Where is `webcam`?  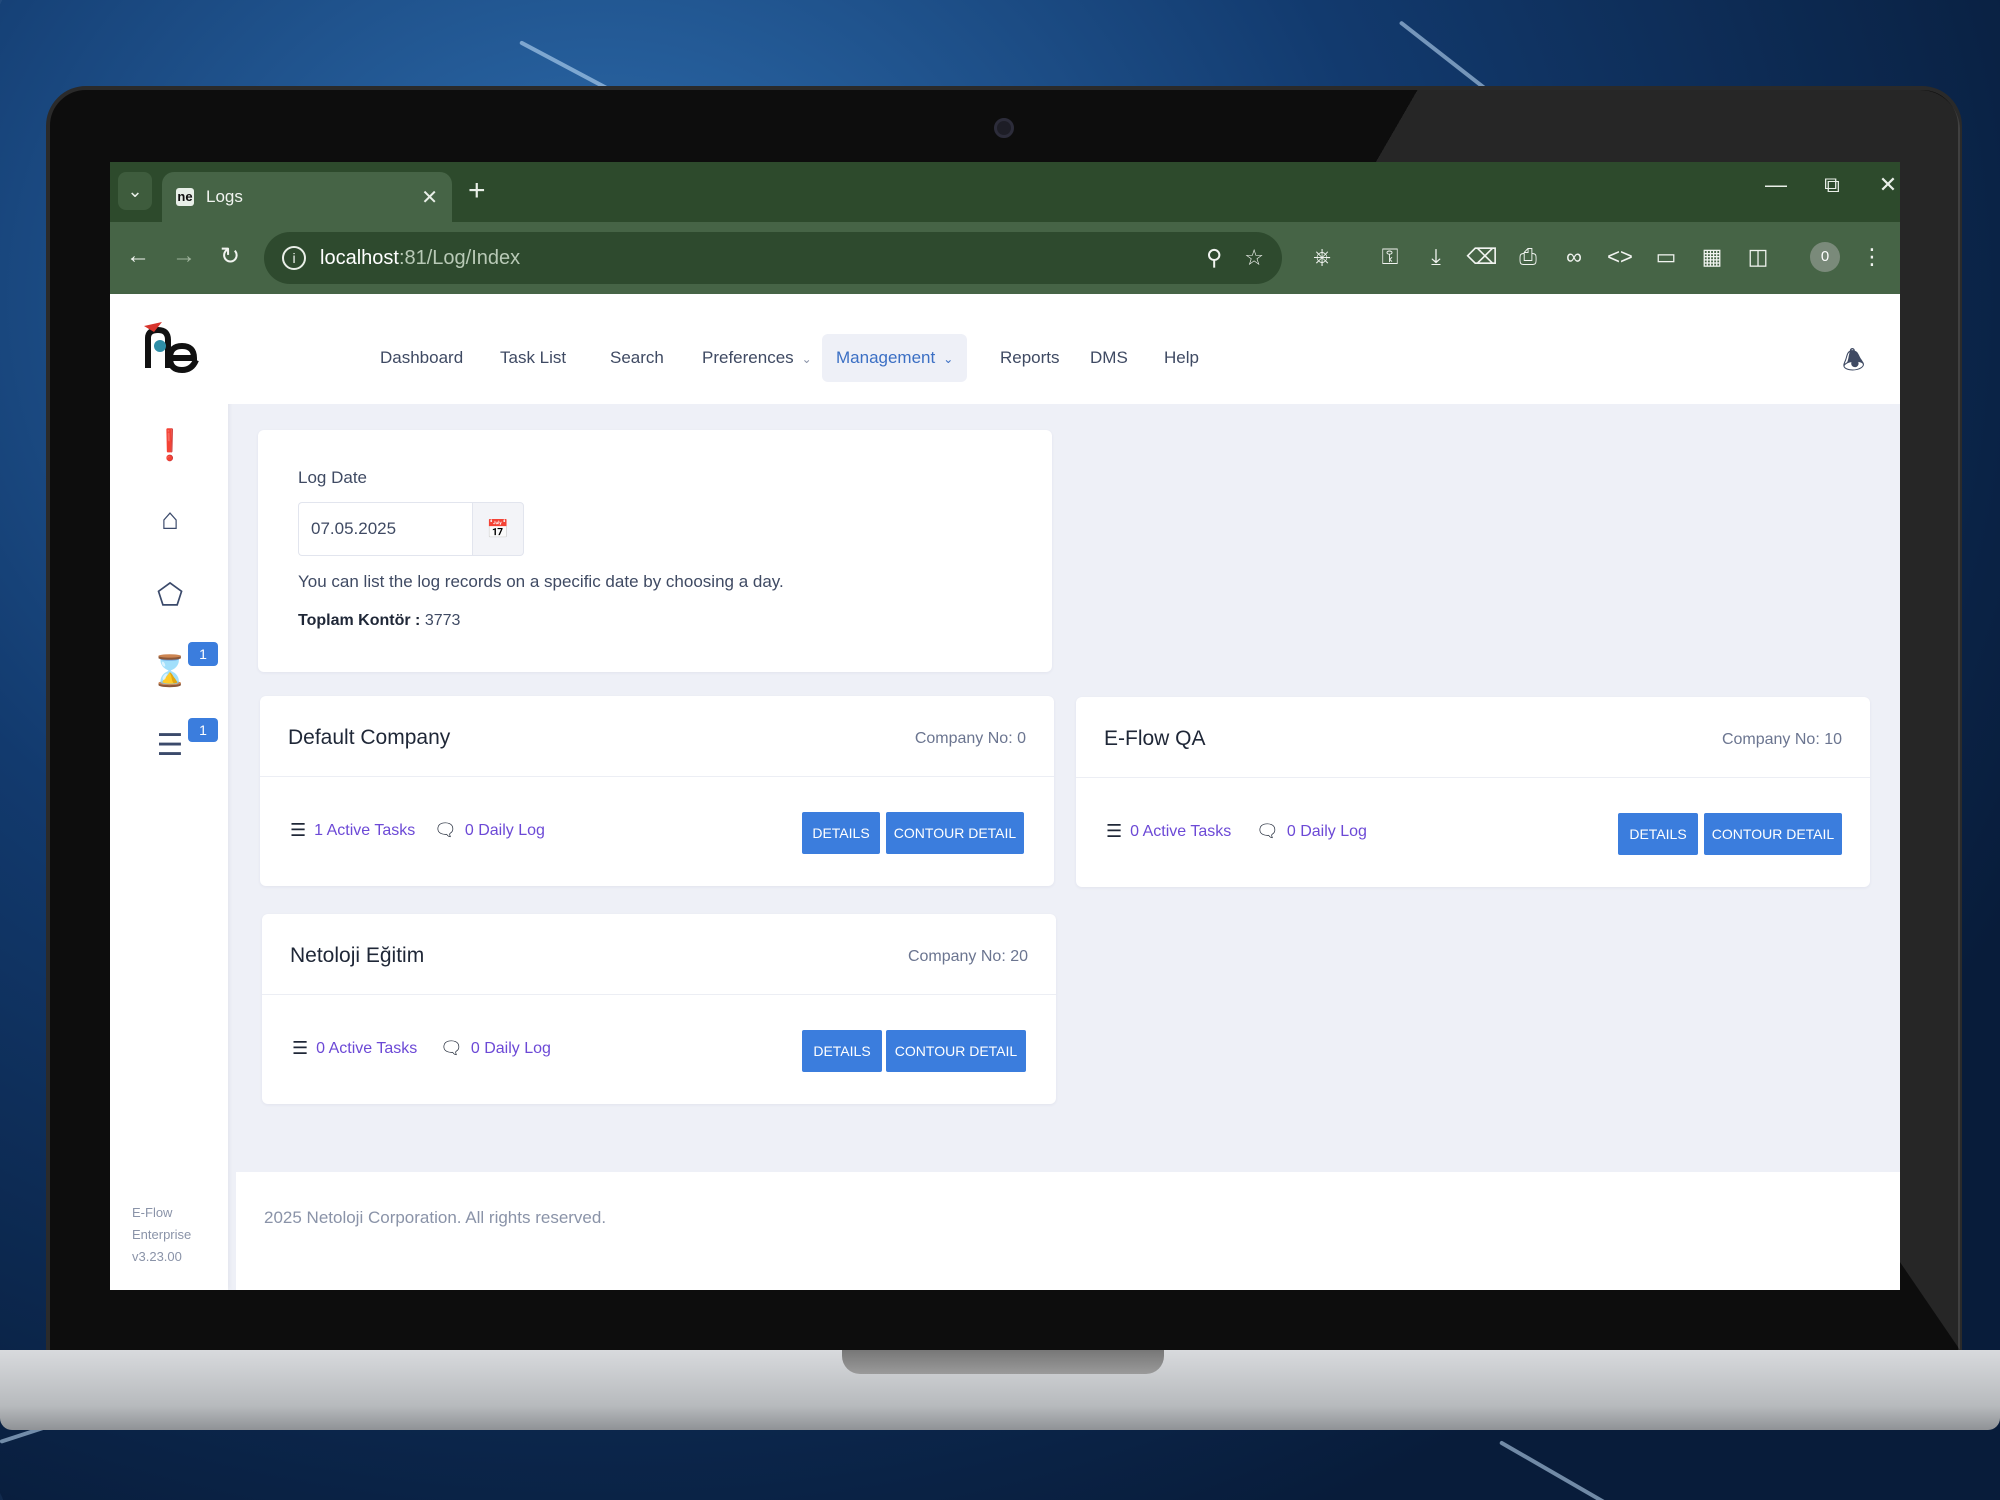 webcam is located at coordinates (1004, 128).